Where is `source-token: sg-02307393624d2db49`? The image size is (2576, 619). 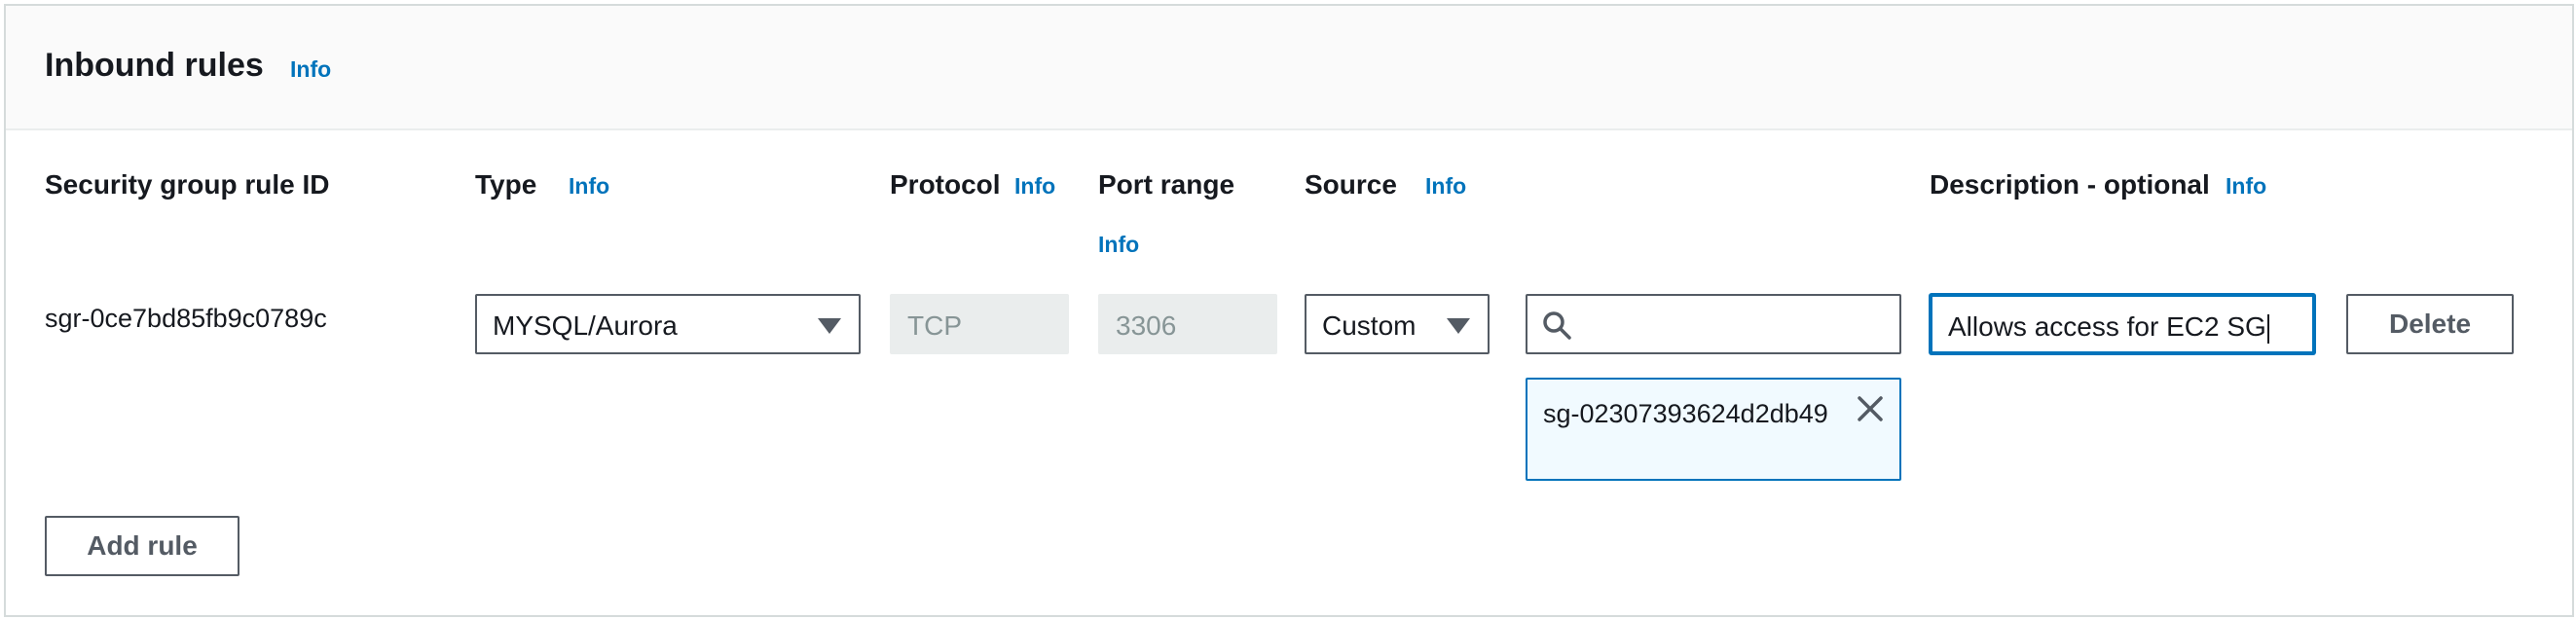
source-token: sg-02307393624d2db49 is located at coordinates (1713, 429).